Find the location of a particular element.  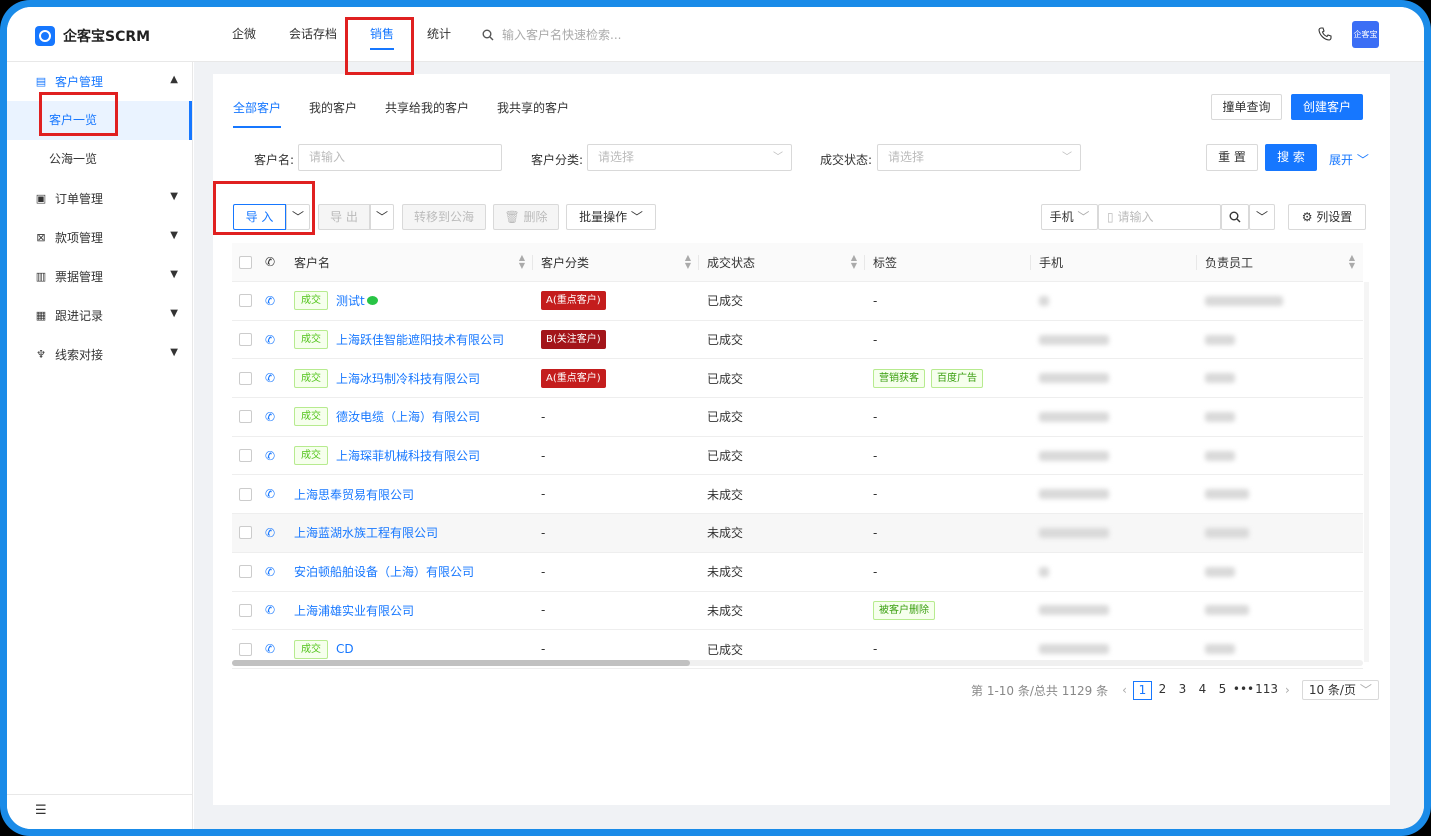

customer-name-link: 上海琛菲机械科技有限公司 is located at coordinates (408, 455).